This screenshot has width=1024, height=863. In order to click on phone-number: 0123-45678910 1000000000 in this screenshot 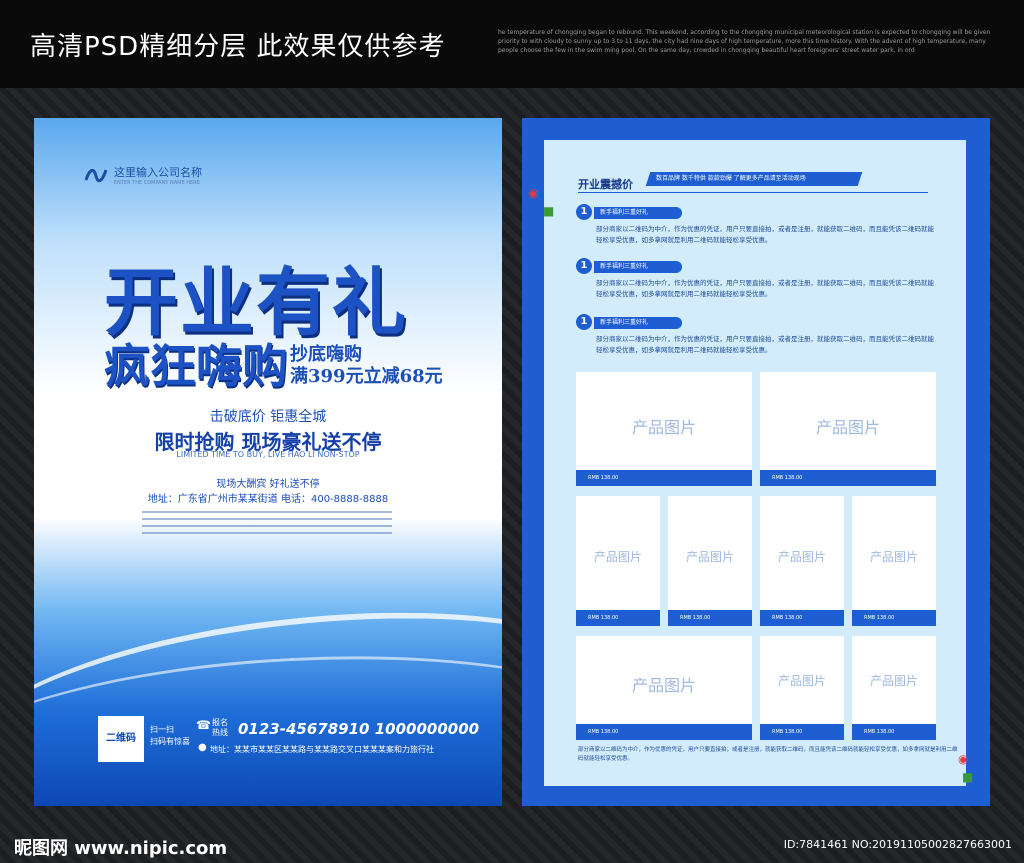, I will do `click(359, 729)`.